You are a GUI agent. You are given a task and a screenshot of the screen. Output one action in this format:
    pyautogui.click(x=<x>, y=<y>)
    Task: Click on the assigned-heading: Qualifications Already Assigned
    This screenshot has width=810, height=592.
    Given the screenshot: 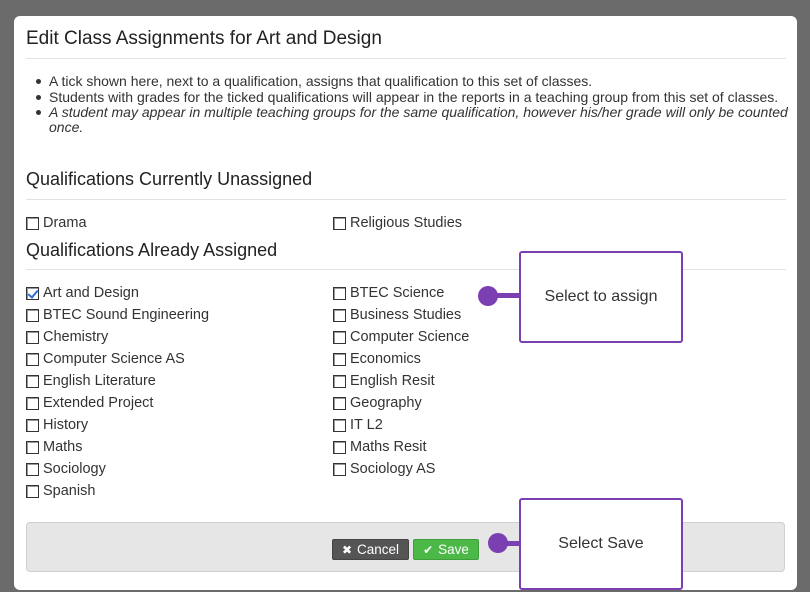 What is the action you would take?
    pyautogui.click(x=152, y=250)
    